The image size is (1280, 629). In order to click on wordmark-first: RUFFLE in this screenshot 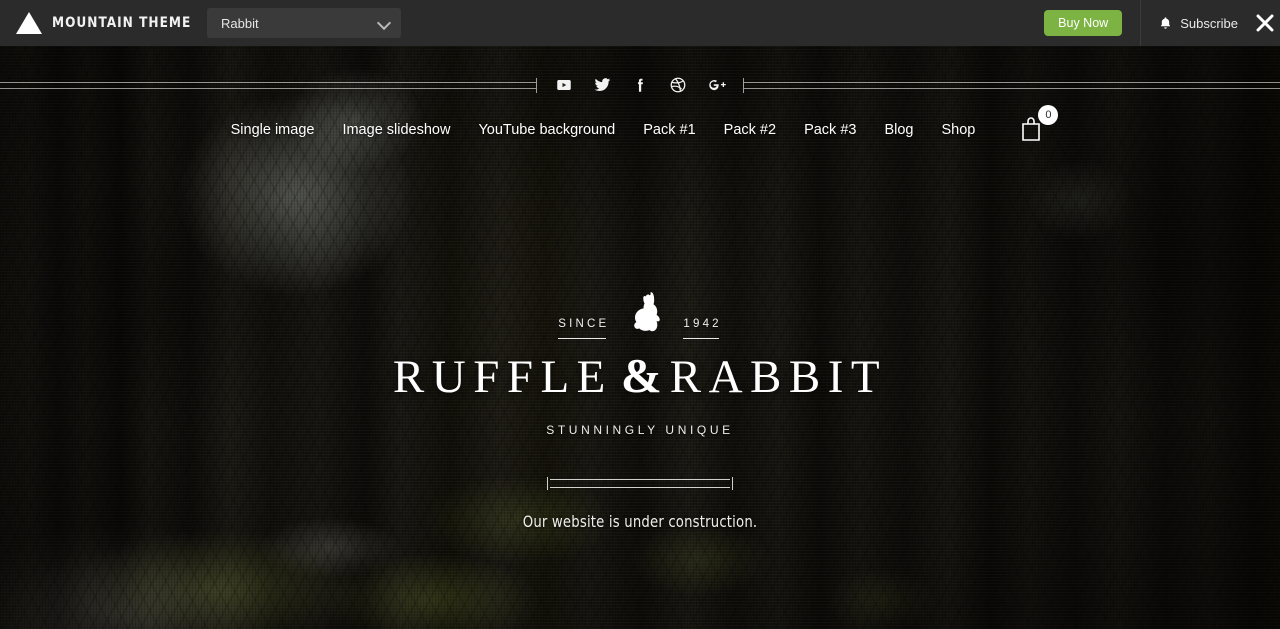, I will do `click(502, 377)`.